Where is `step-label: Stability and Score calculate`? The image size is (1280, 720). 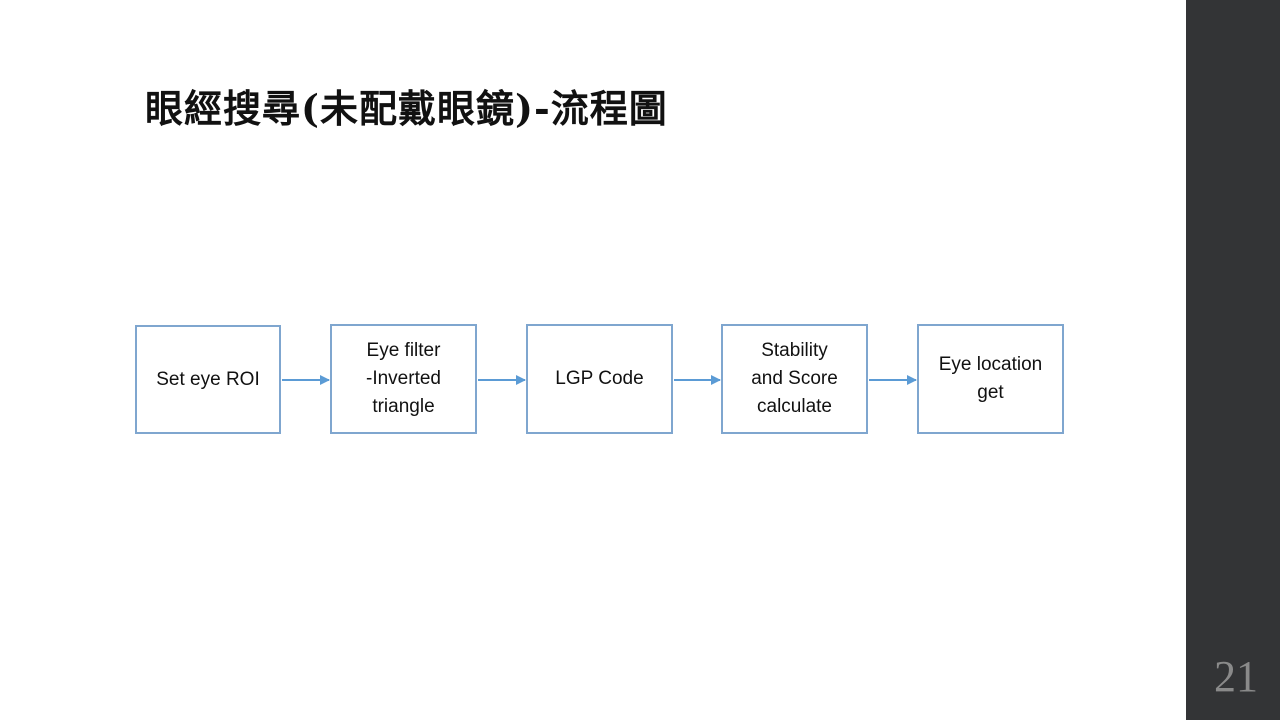 step-label: Stability and Score calculate is located at coordinates (794, 378).